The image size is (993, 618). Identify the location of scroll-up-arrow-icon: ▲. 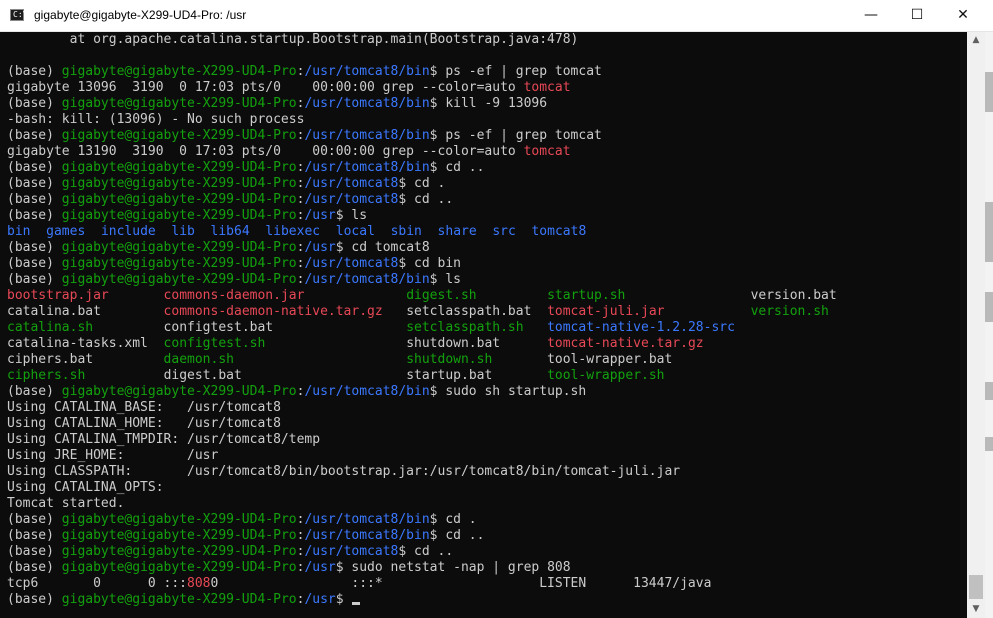
(976, 40).